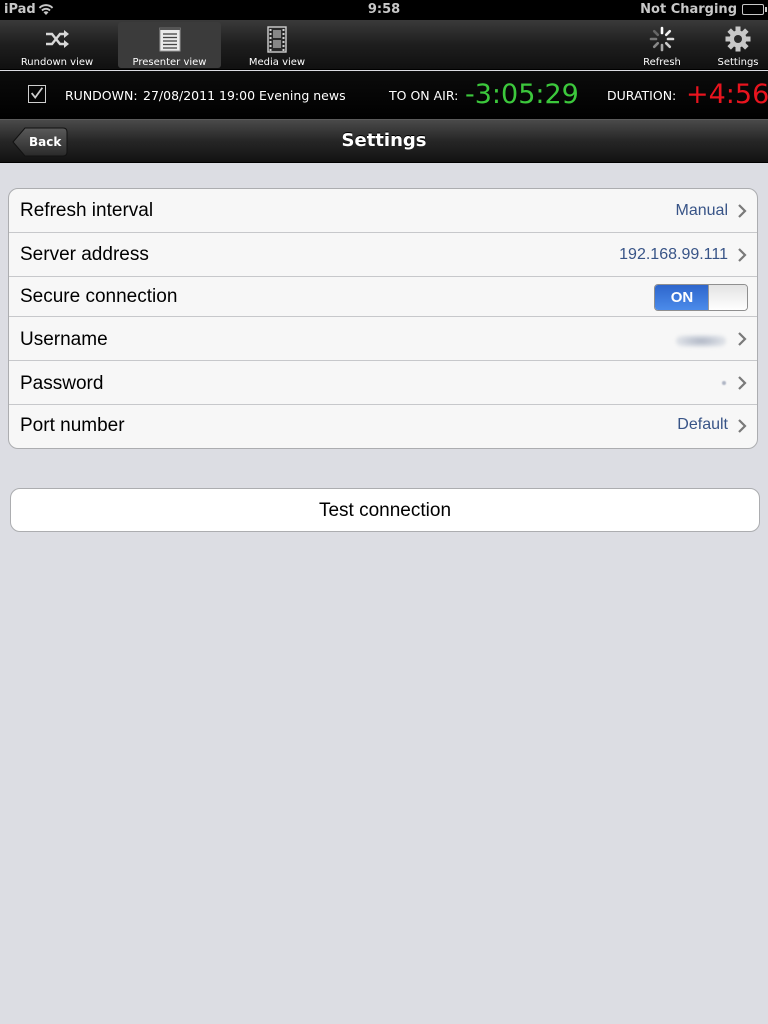  What do you see at coordinates (57, 62) in the screenshot?
I see `toolbar-label: Rundown view` at bounding box center [57, 62].